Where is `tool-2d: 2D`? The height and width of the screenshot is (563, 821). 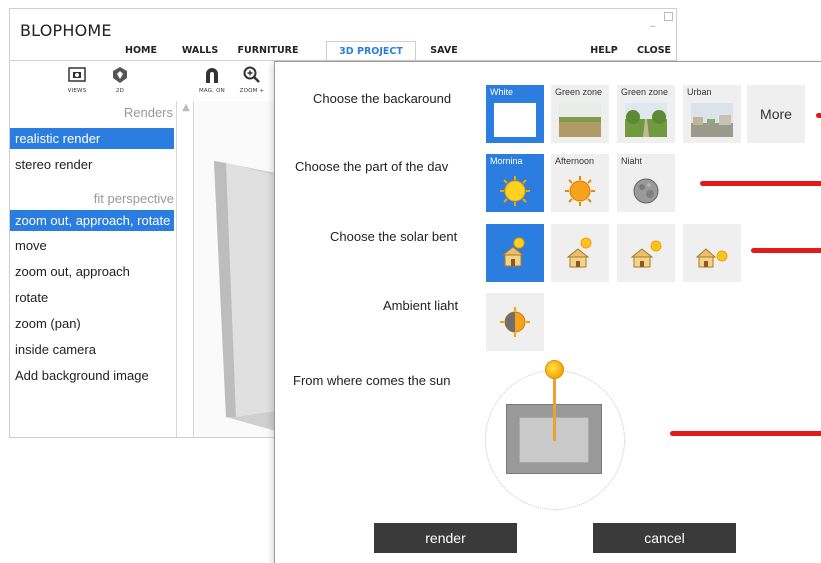 tool-2d: 2D is located at coordinates (120, 79).